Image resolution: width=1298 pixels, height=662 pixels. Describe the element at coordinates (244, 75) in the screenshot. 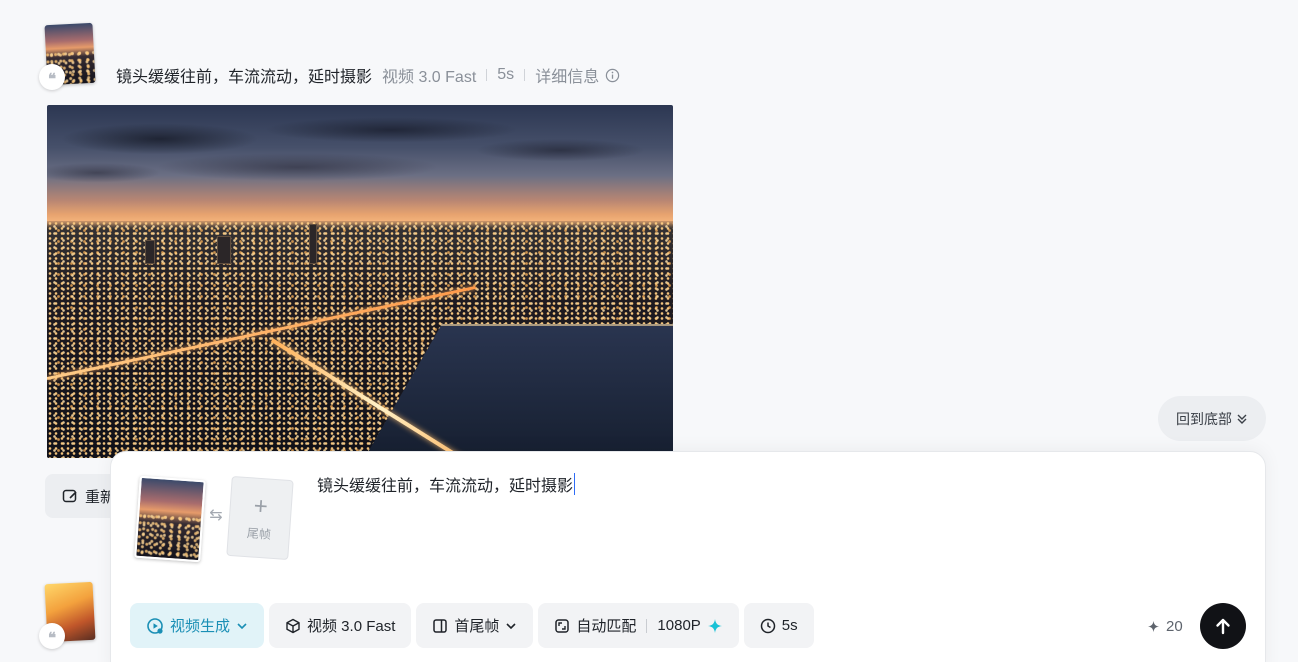

I see `history-prompt: 镜头缓缓往前，车流流动，延时摄影` at that location.